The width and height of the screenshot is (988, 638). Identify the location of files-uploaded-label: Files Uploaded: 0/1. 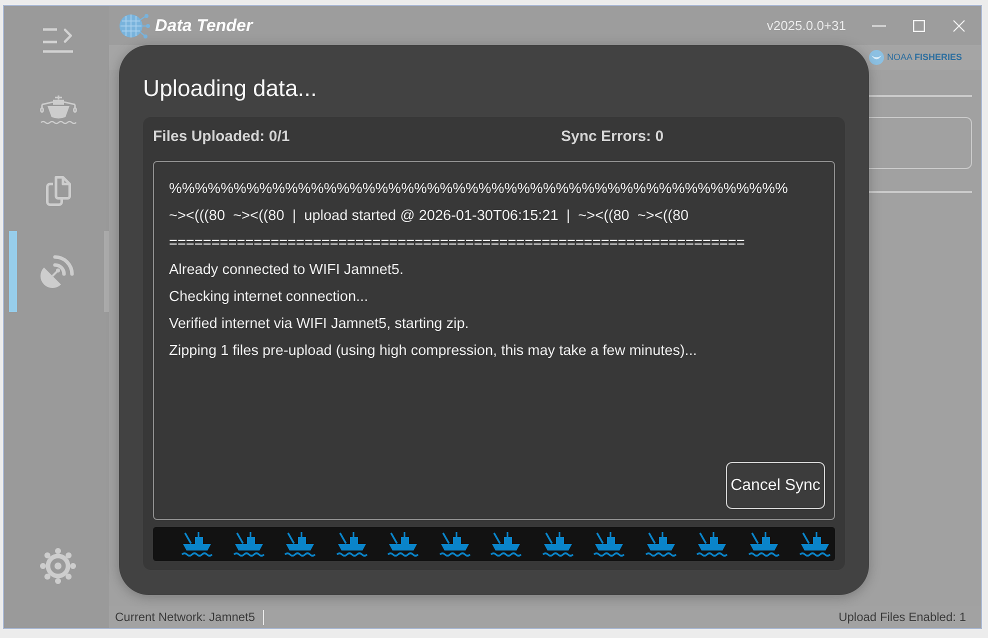
(222, 137).